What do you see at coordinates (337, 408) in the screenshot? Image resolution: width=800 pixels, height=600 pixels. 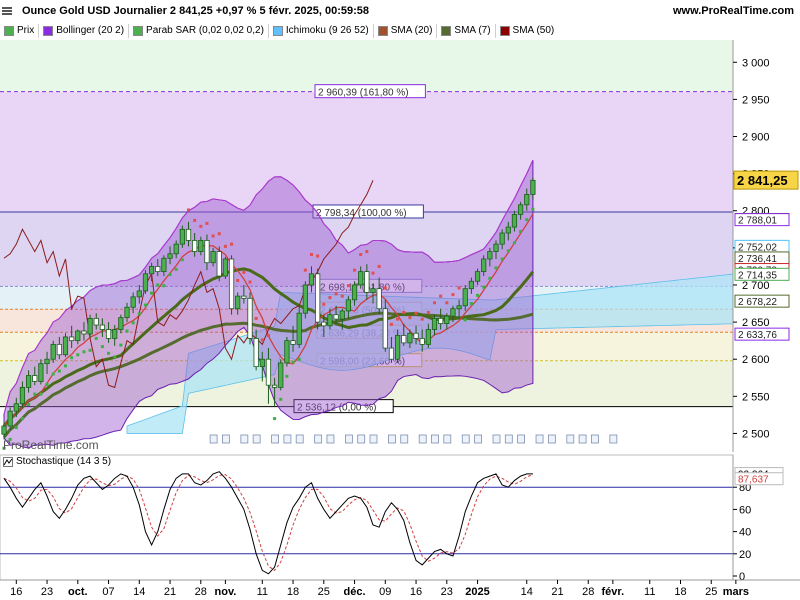 I see `fib-label: 2 536,12 (0,00 %)` at bounding box center [337, 408].